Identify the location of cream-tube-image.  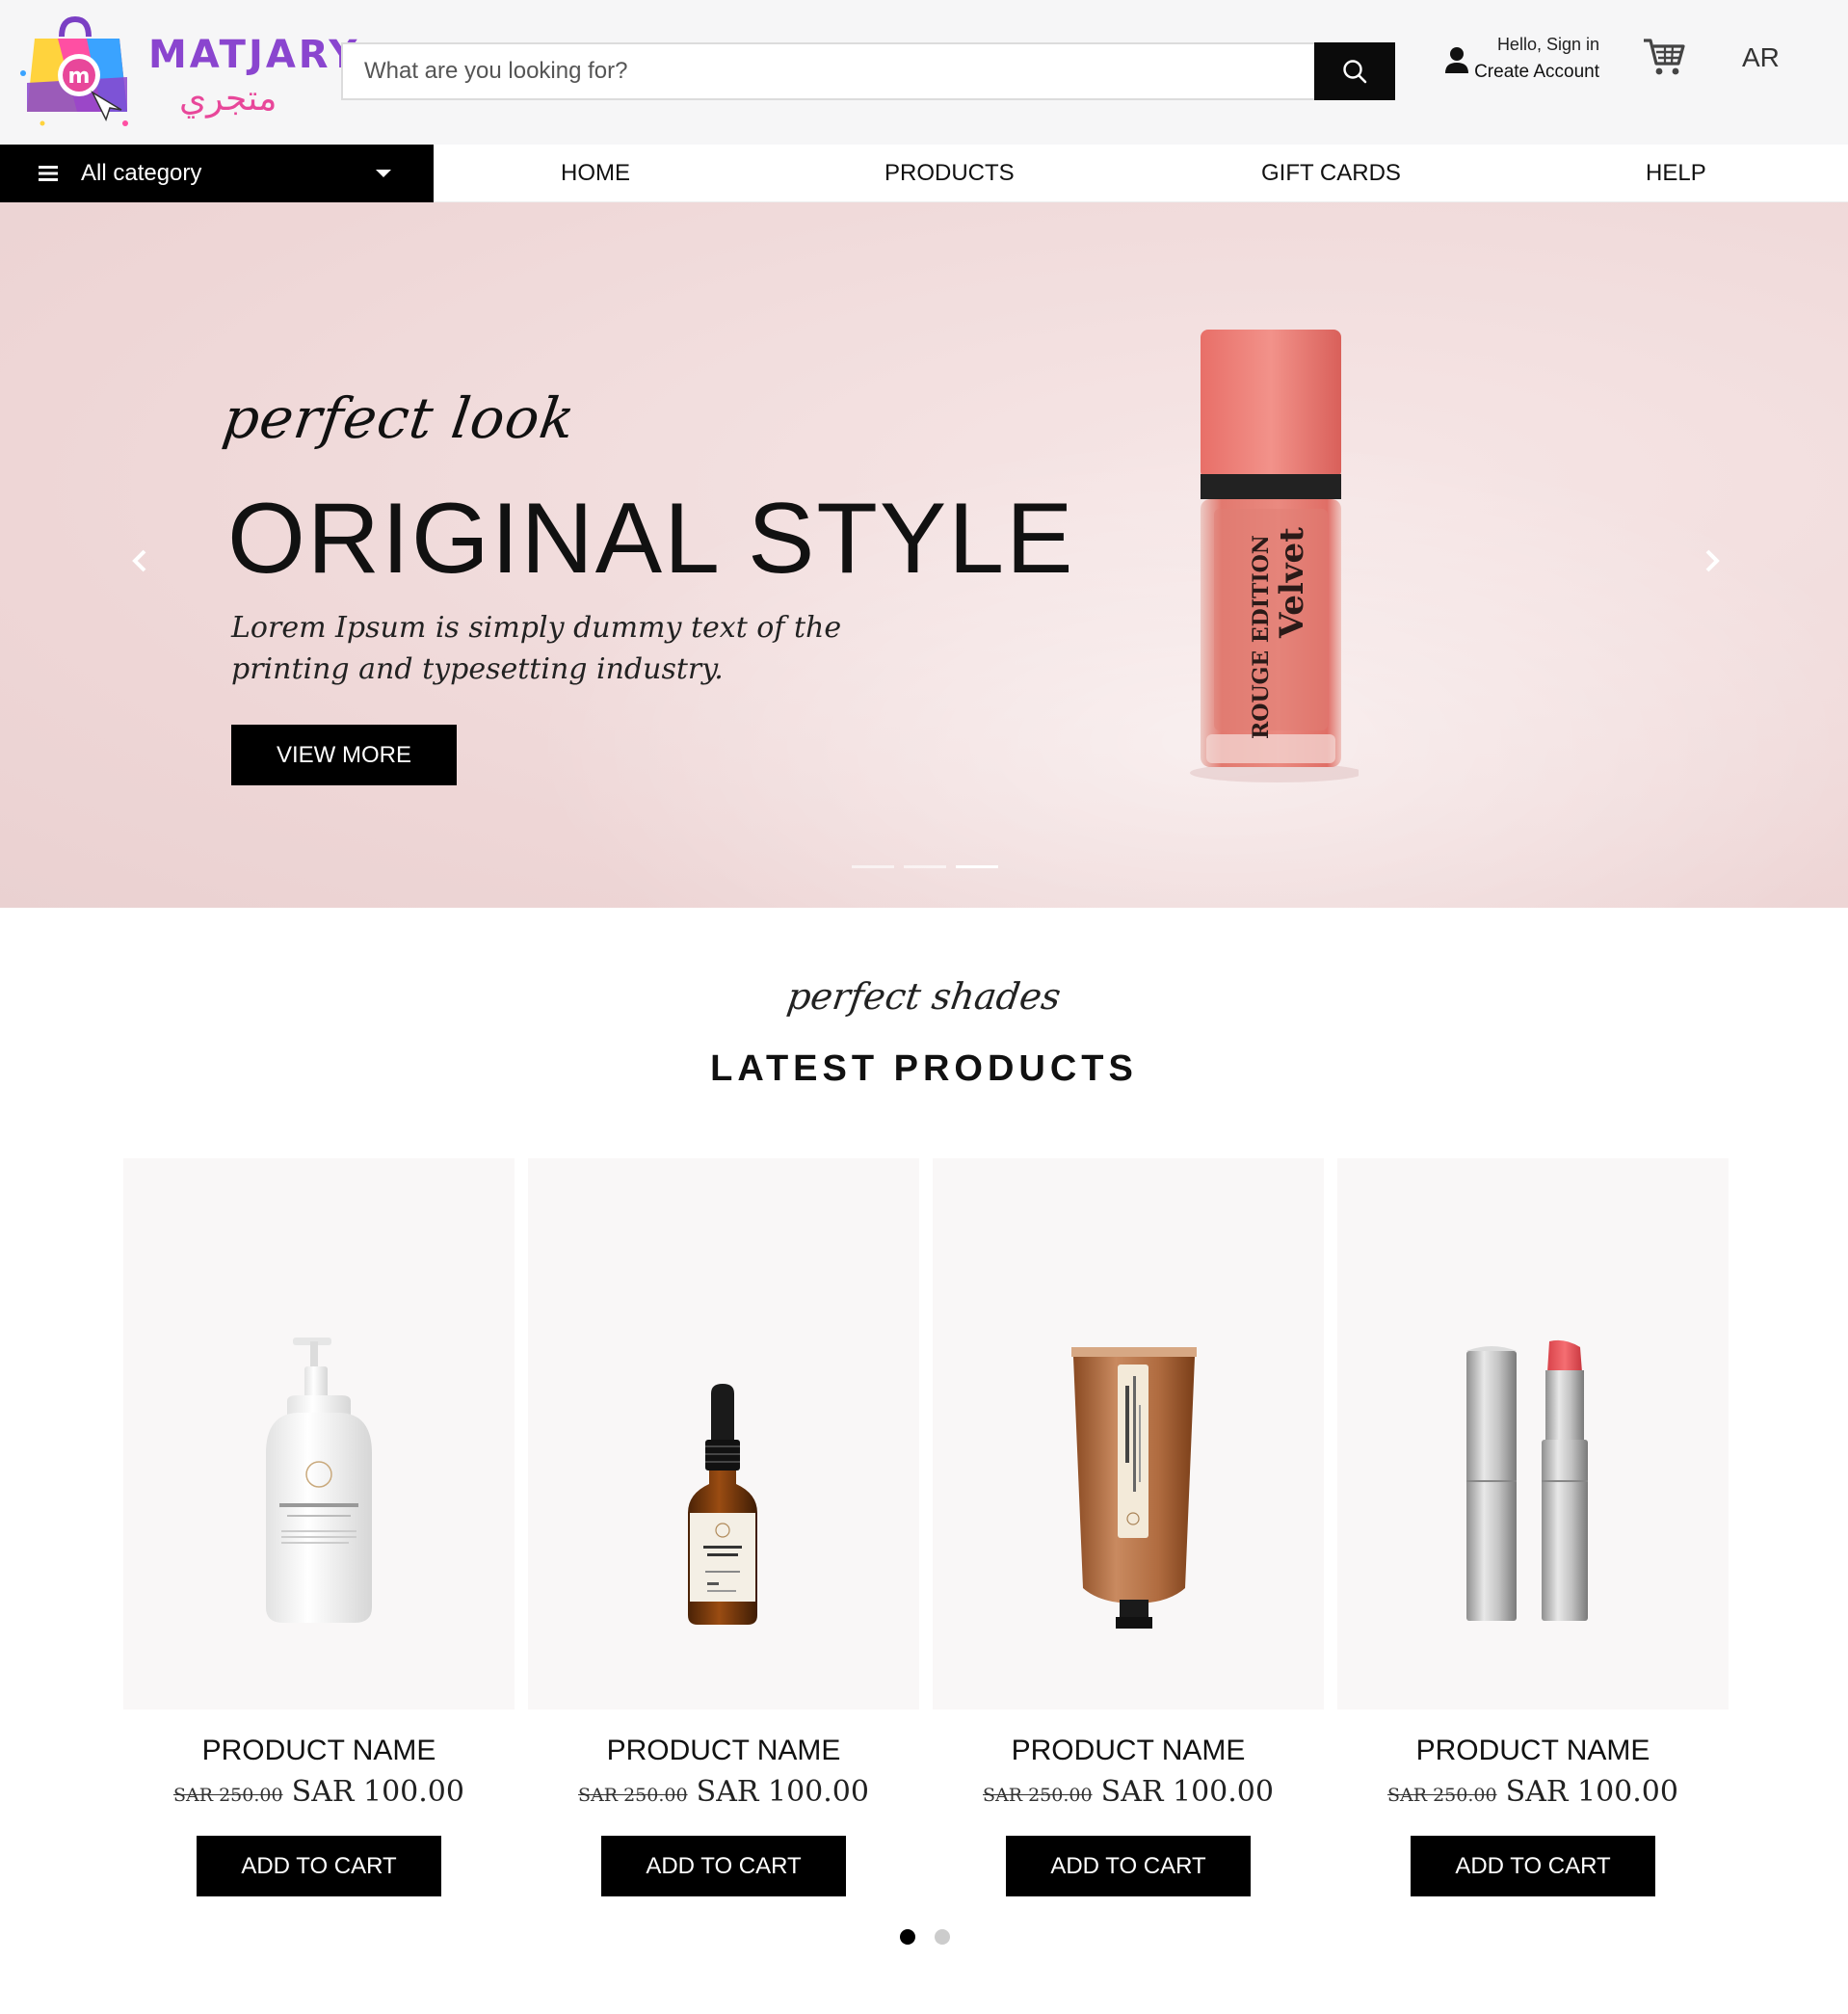
(1134, 1488).